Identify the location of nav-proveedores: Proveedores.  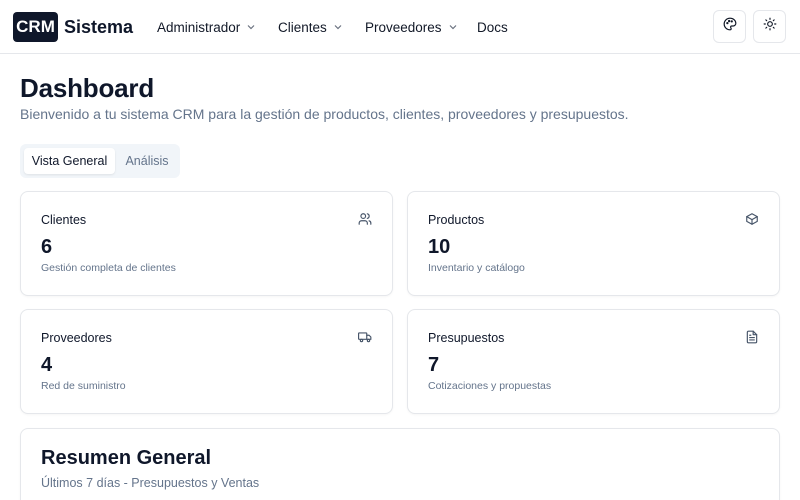
(411, 27).